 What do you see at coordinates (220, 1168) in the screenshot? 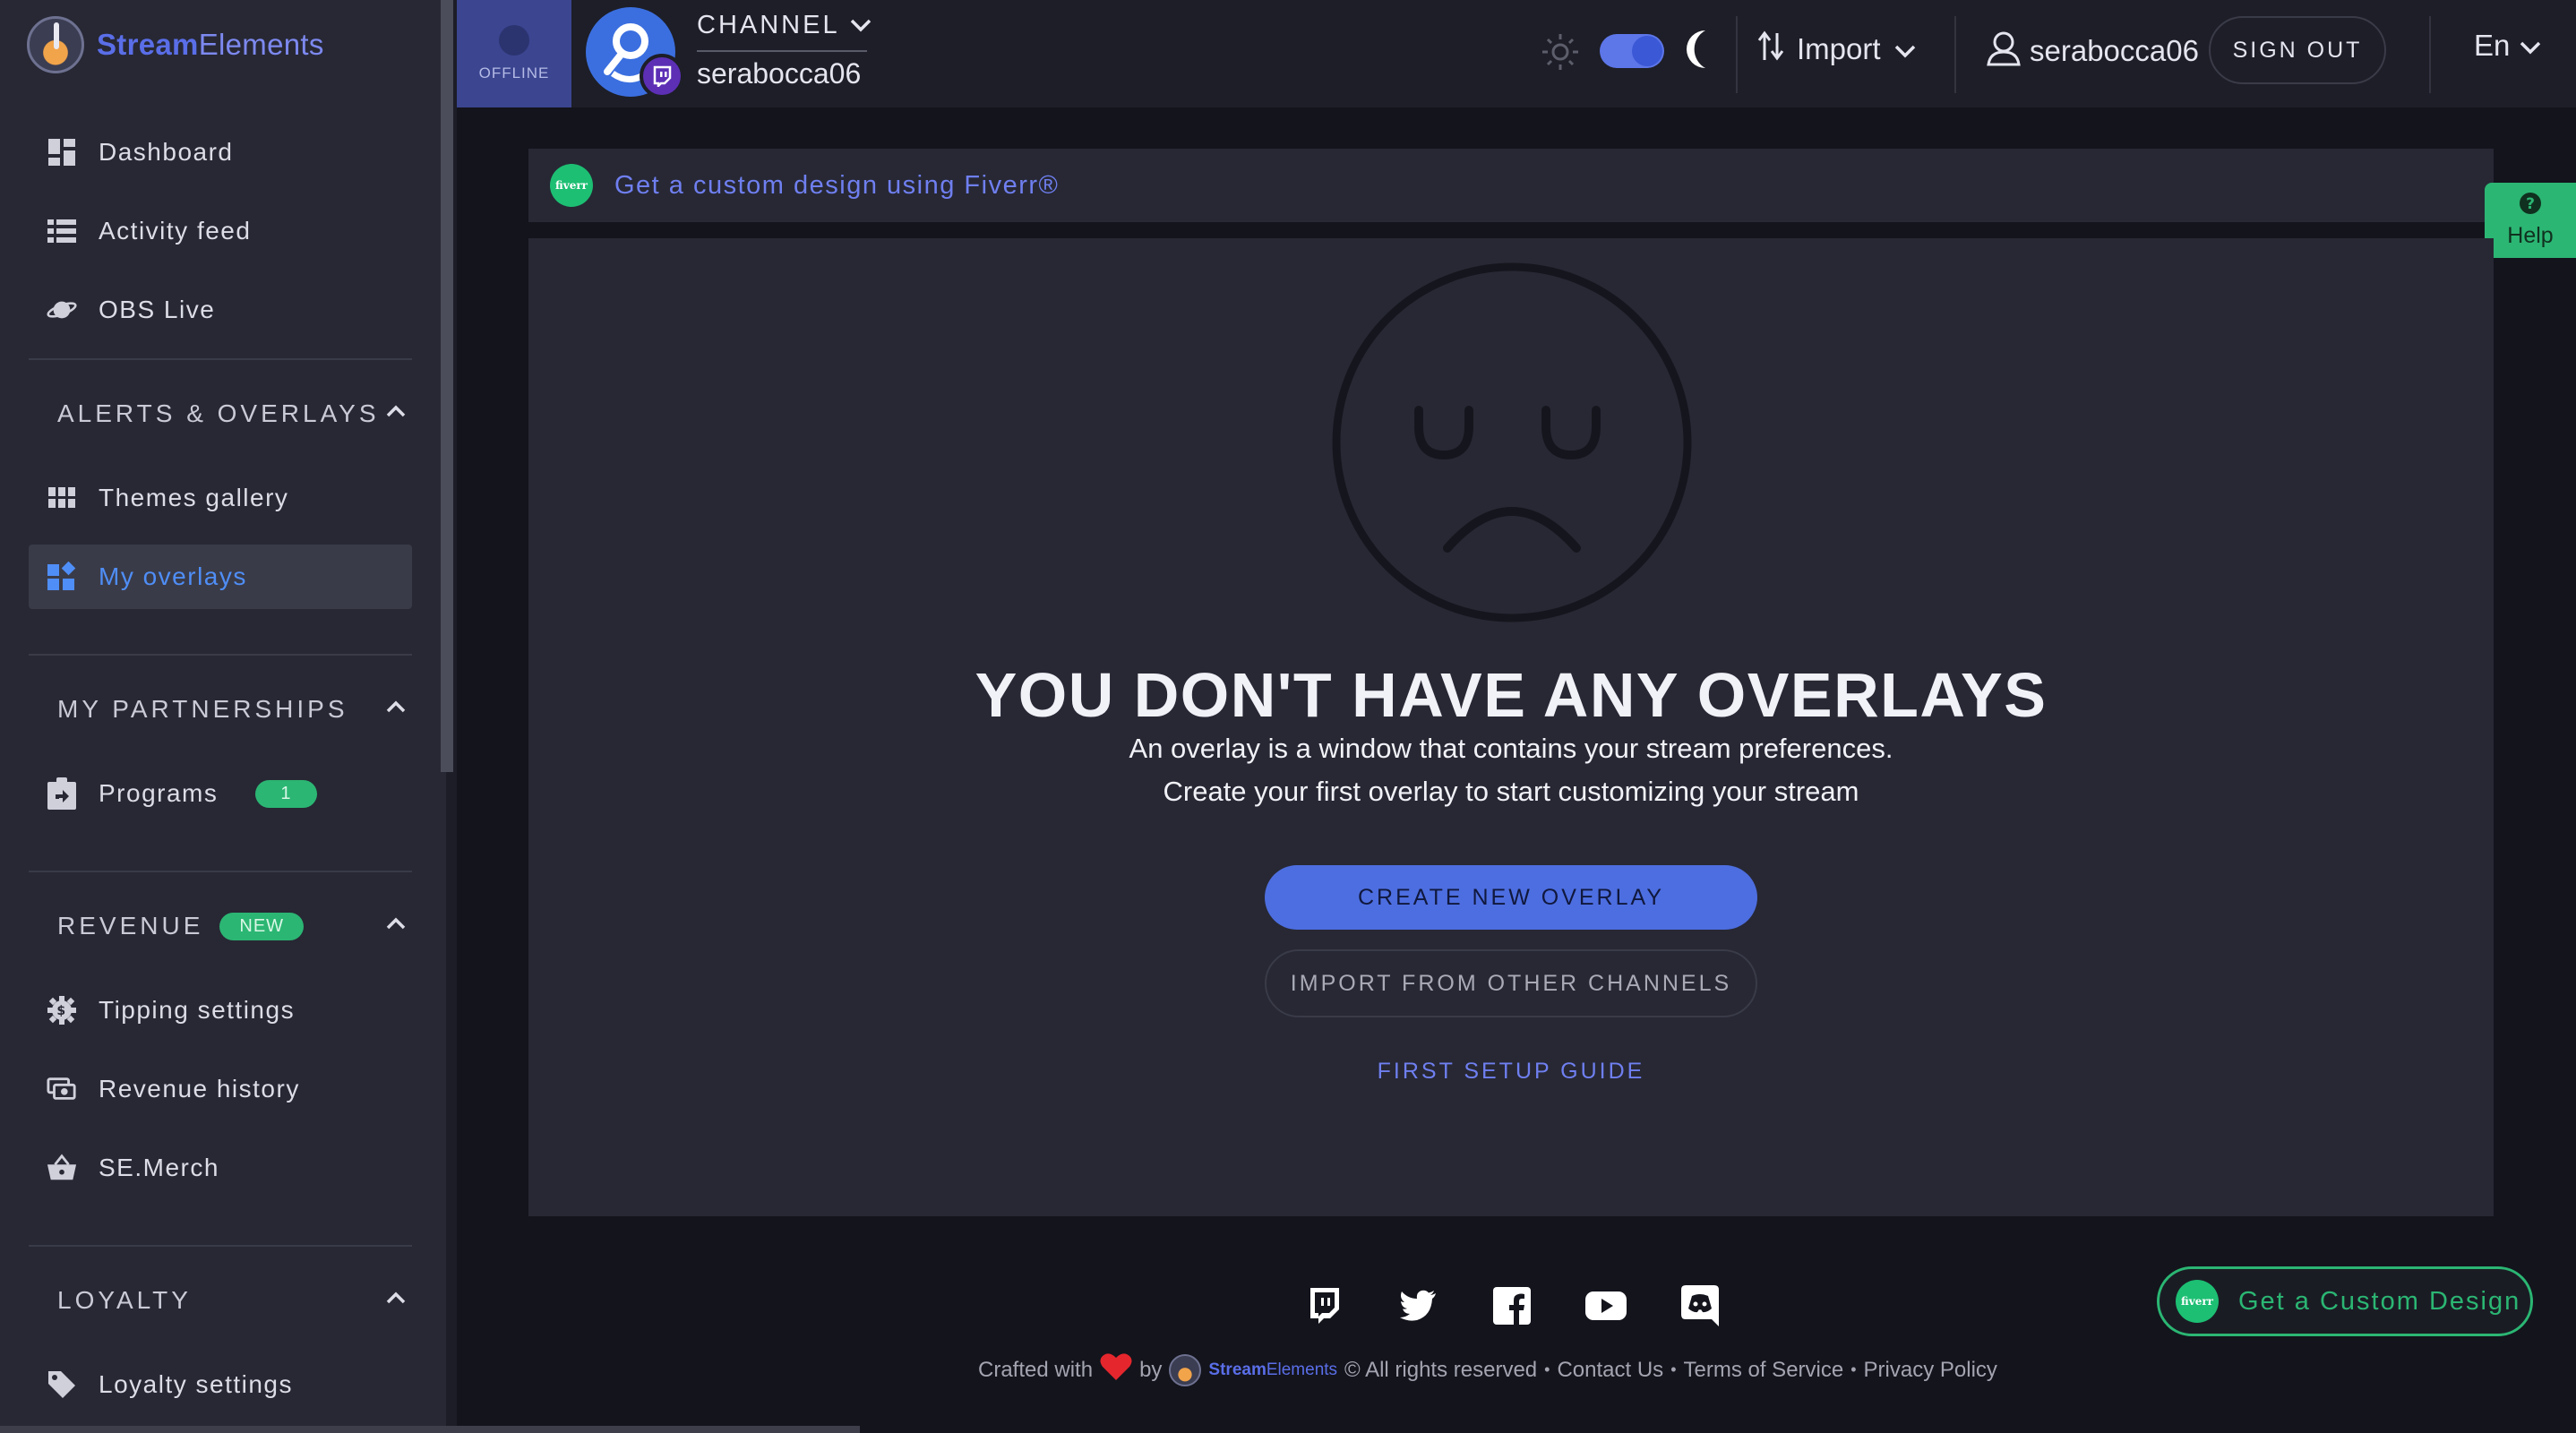
I see `sidebar-item-se-merch: SE.Merch` at bounding box center [220, 1168].